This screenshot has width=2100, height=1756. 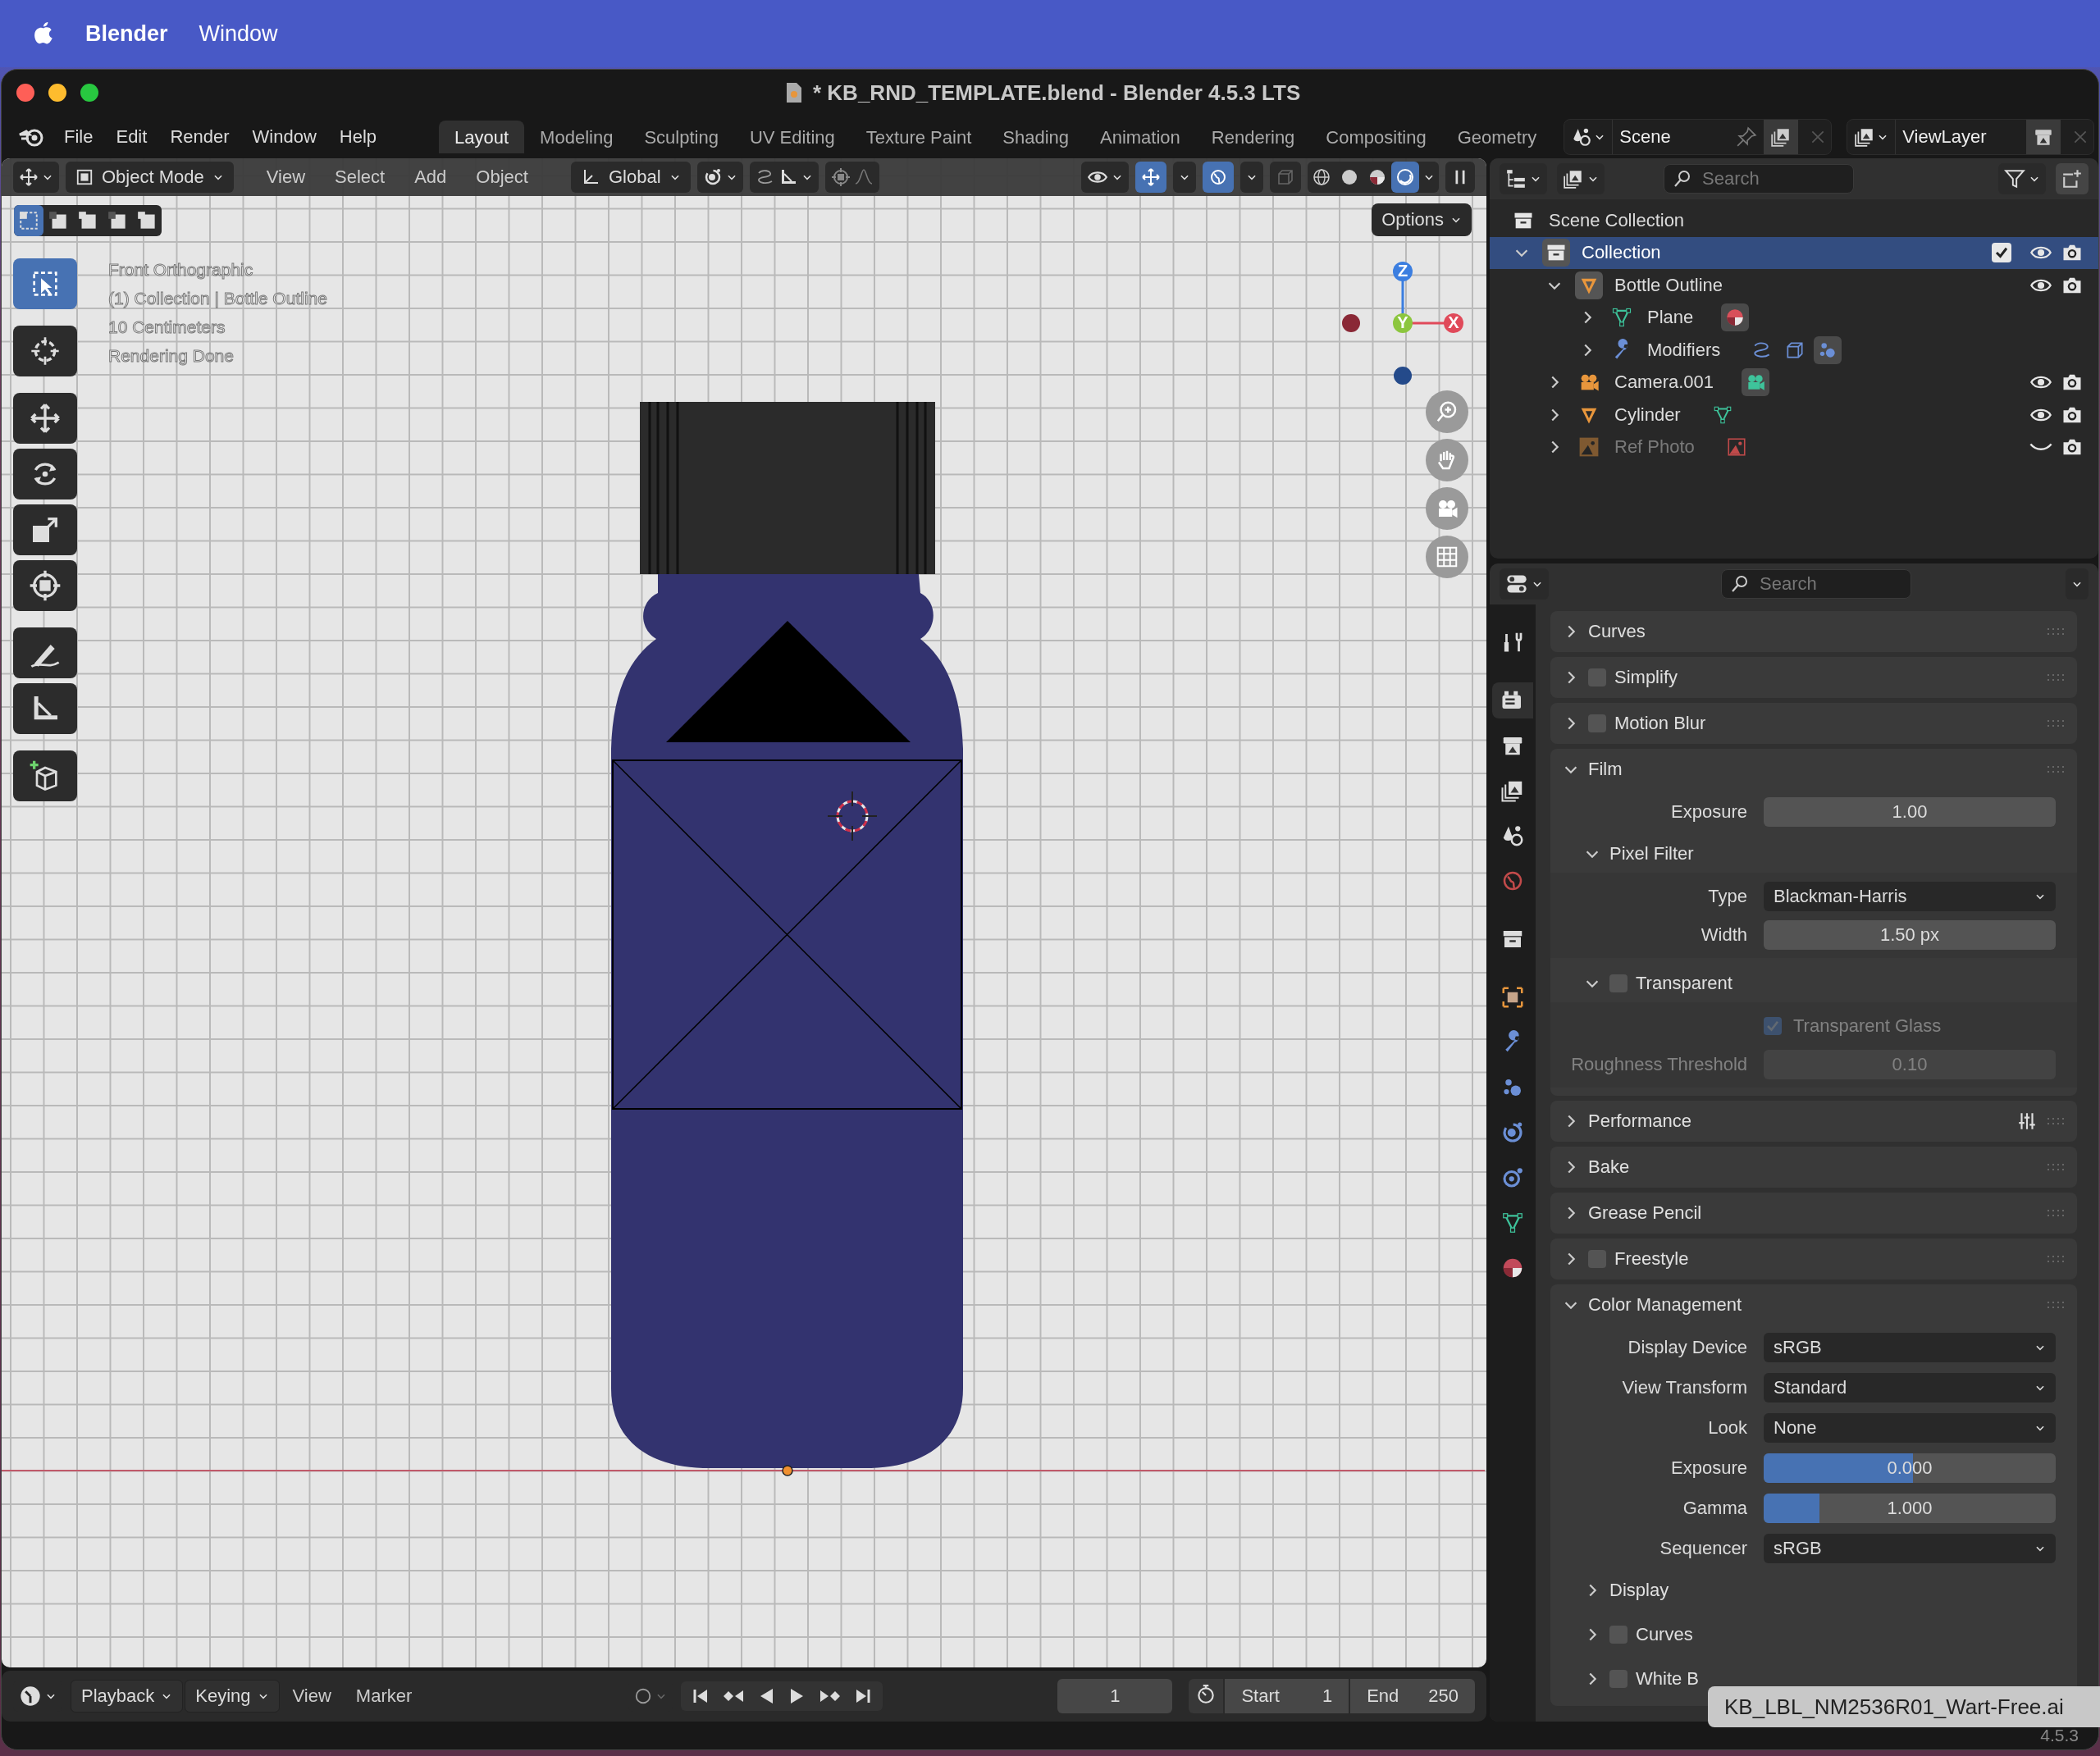 What do you see at coordinates (1794, 253) in the screenshot?
I see `outliner-row: Collection` at bounding box center [1794, 253].